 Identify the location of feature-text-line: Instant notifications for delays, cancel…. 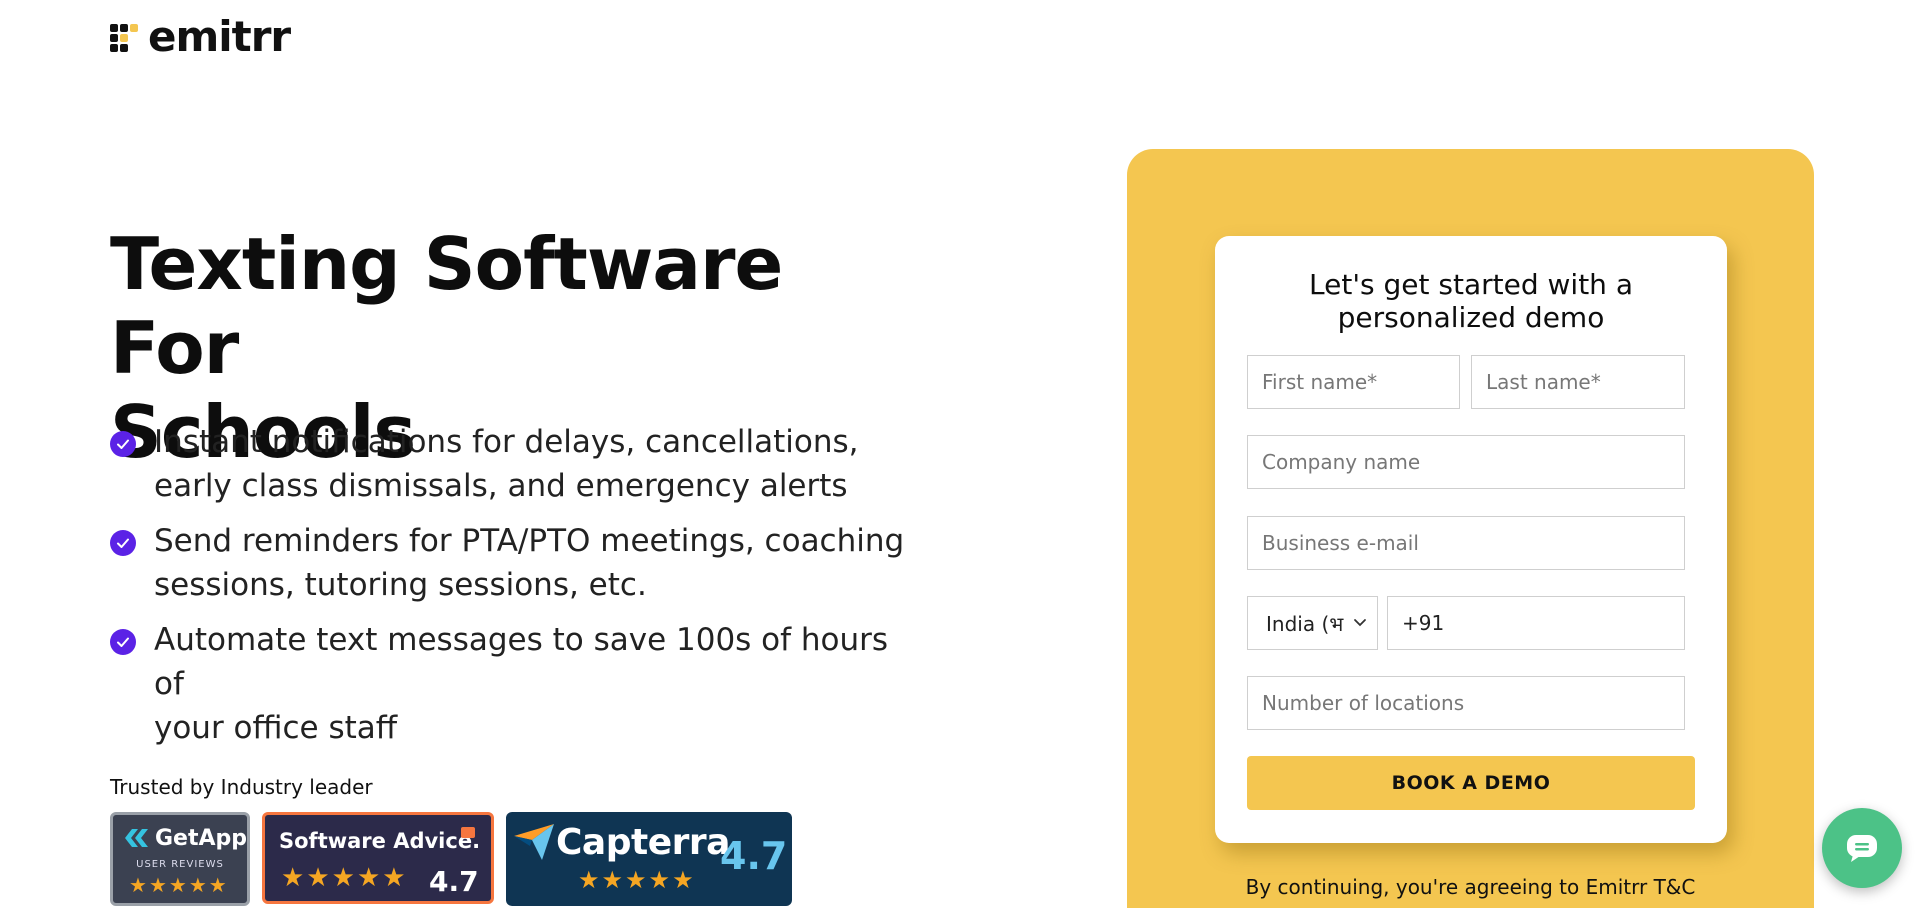
(506, 442).